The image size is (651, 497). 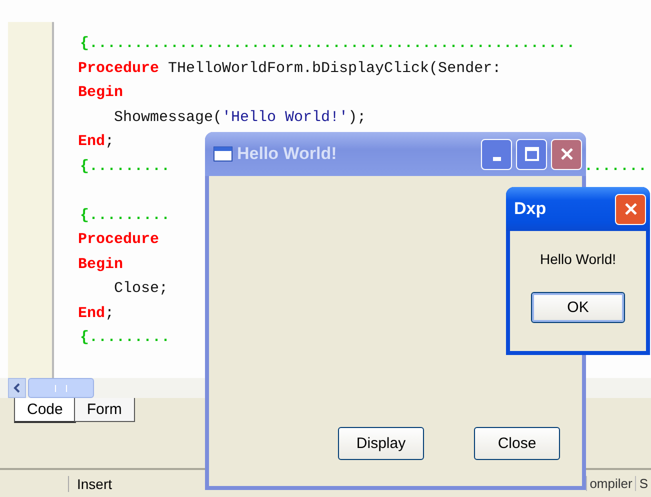 I want to click on editor-tab: Code, so click(x=45, y=410).